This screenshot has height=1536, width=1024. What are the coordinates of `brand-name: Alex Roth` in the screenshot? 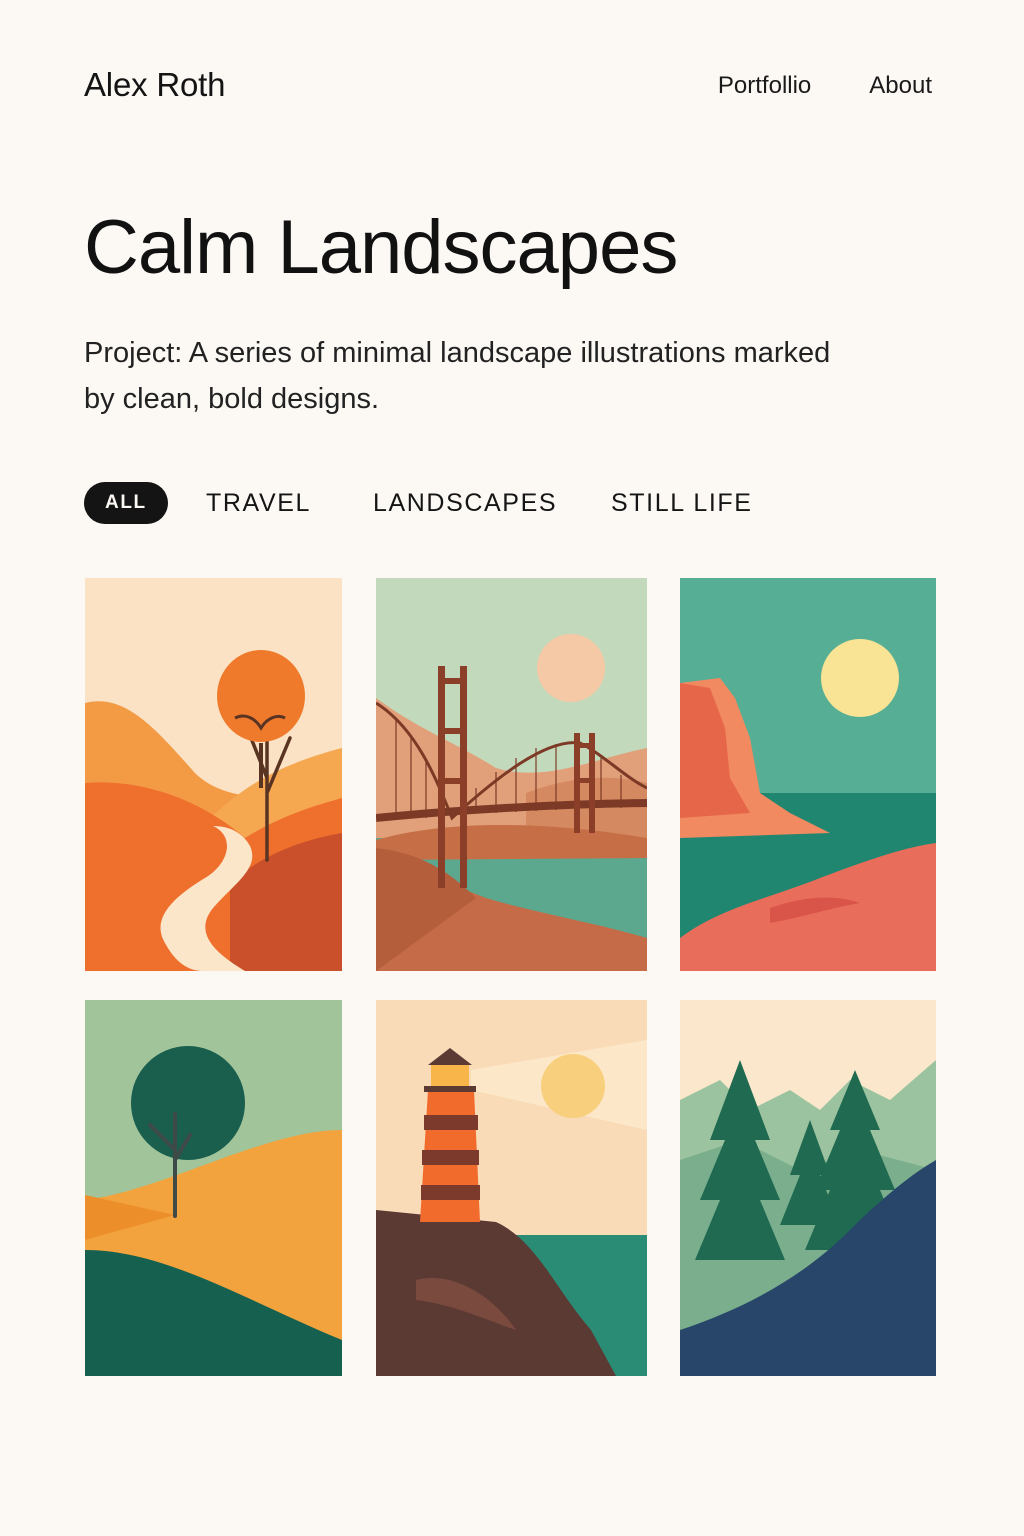 It's located at (154, 85).